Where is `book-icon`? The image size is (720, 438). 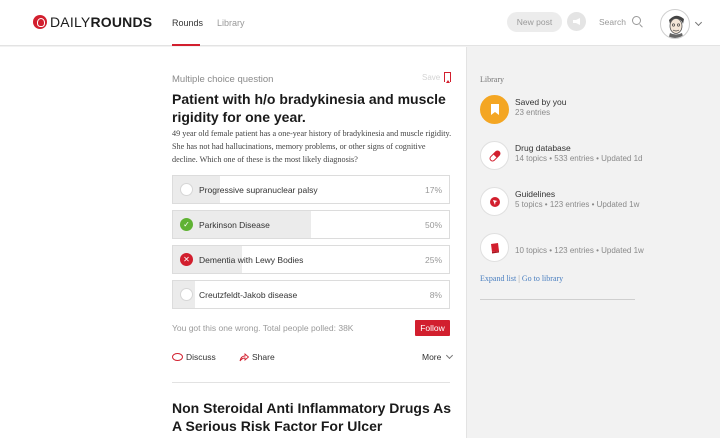 book-icon is located at coordinates (494, 247).